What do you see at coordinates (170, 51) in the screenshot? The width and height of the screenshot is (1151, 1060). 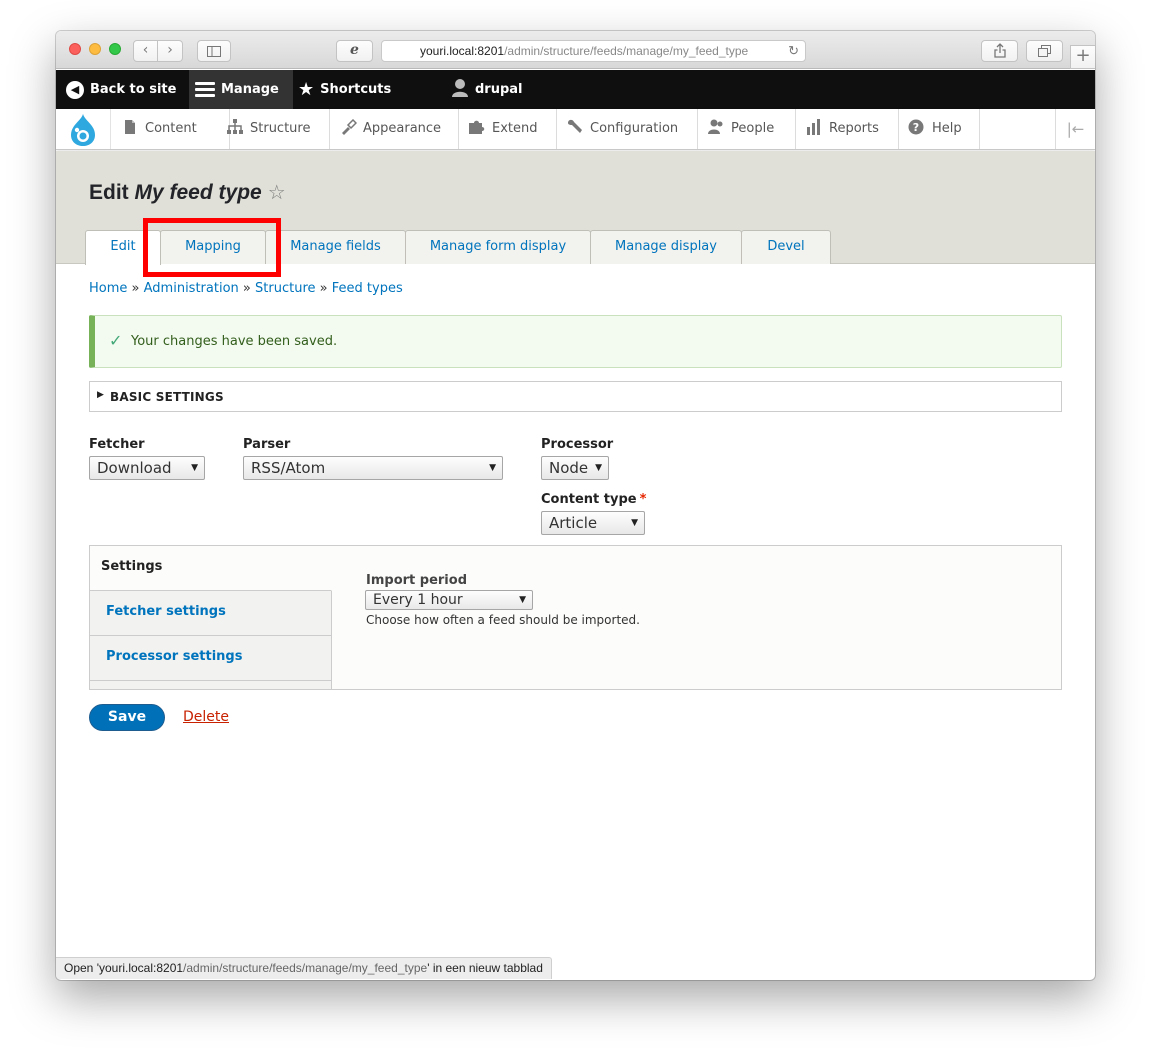 I see `browser-forward-button: ›` at bounding box center [170, 51].